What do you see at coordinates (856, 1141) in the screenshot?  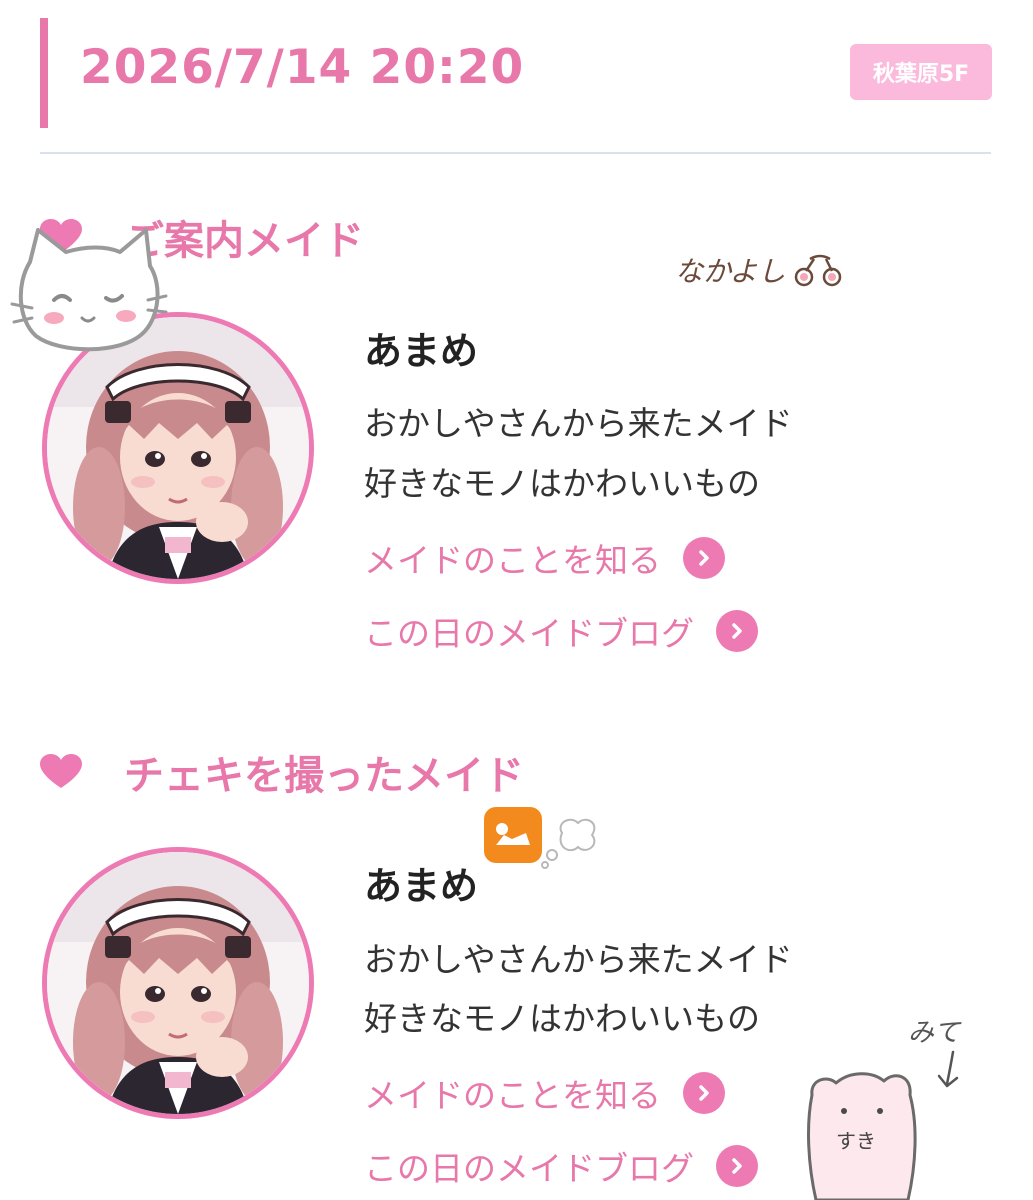 I see `suki-sticker-text: すき` at bounding box center [856, 1141].